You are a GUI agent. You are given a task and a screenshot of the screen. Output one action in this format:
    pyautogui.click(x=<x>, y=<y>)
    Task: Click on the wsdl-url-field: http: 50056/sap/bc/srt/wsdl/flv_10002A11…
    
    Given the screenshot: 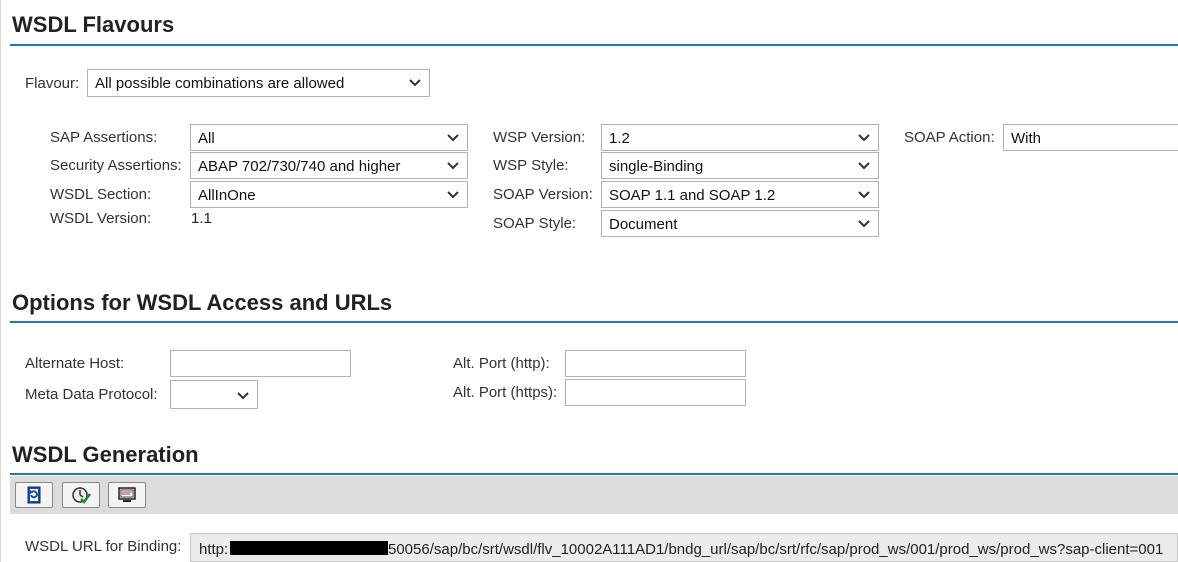 What is the action you would take?
    pyautogui.click(x=684, y=547)
    